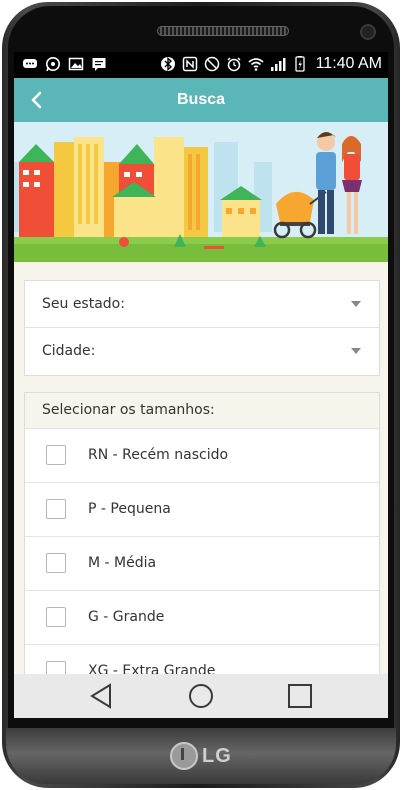 This screenshot has width=402, height=790. What do you see at coordinates (202, 564) in the screenshot?
I see `size-option-m: M - Média` at bounding box center [202, 564].